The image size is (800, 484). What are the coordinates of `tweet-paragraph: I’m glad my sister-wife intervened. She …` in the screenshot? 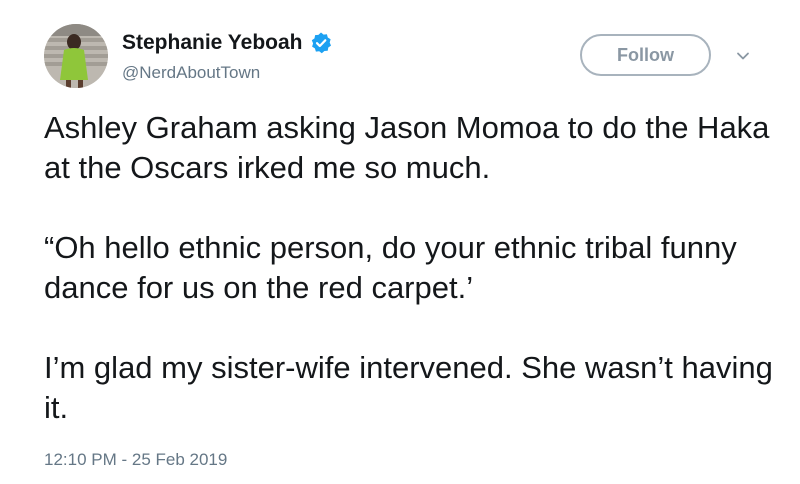 It's located at (408, 387).